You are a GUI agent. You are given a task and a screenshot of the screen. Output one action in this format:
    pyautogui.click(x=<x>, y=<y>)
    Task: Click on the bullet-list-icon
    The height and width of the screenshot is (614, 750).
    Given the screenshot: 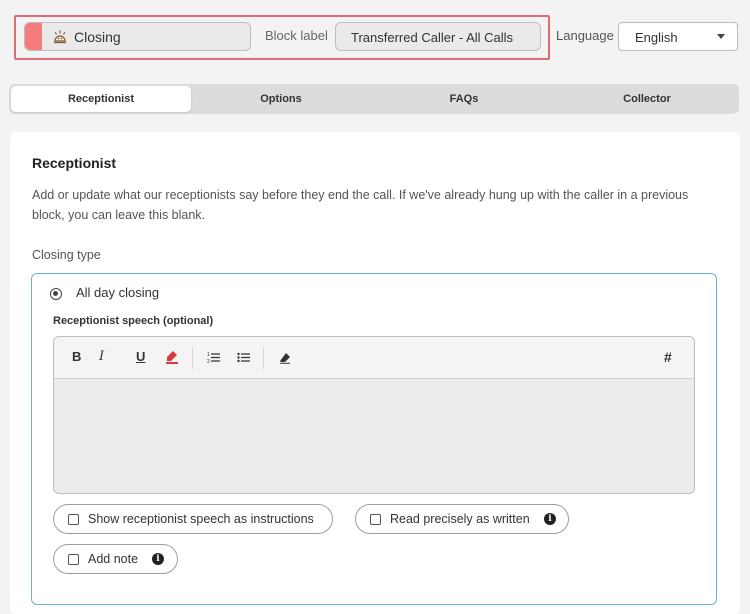 What is the action you would take?
    pyautogui.click(x=243, y=357)
    